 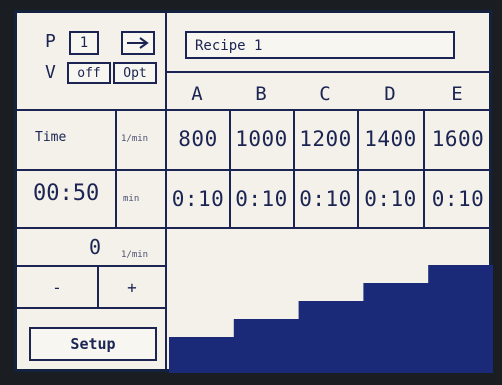 What do you see at coordinates (261, 139) in the screenshot?
I see `speed-cell-b: 1000` at bounding box center [261, 139].